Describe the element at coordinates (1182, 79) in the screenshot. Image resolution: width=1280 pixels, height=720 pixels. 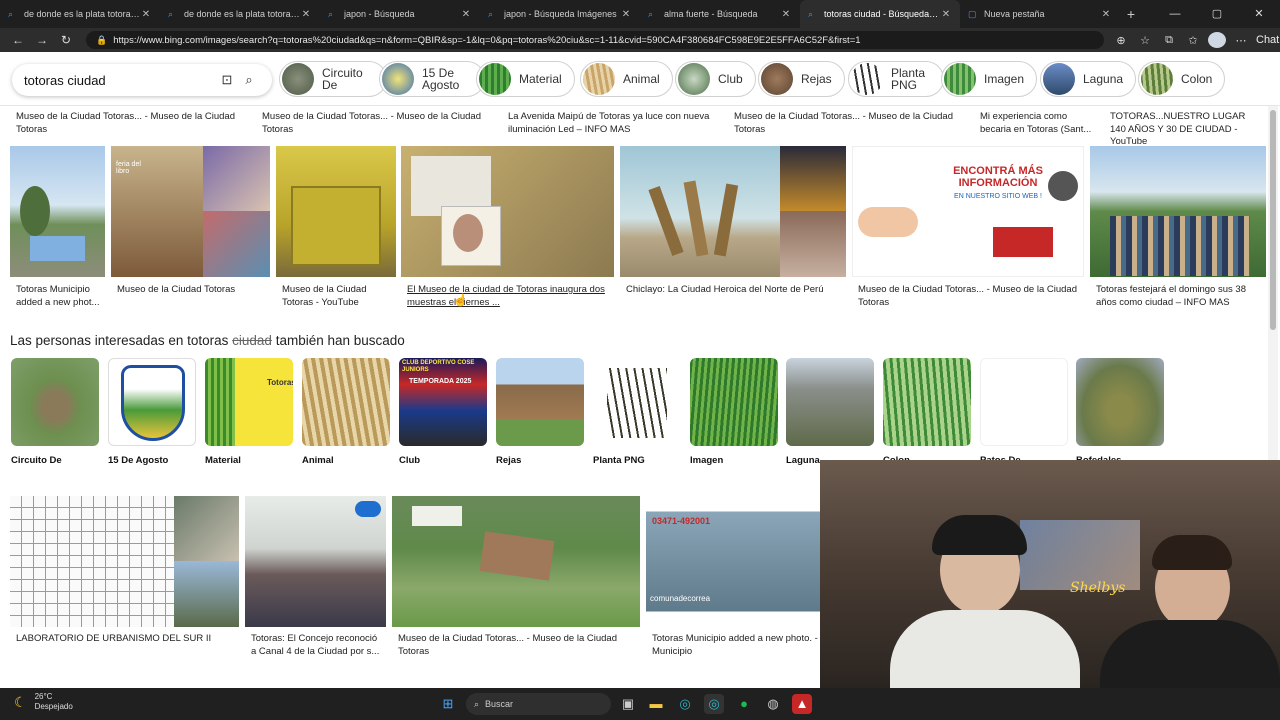
I see `filter-chip: Colon` at that location.